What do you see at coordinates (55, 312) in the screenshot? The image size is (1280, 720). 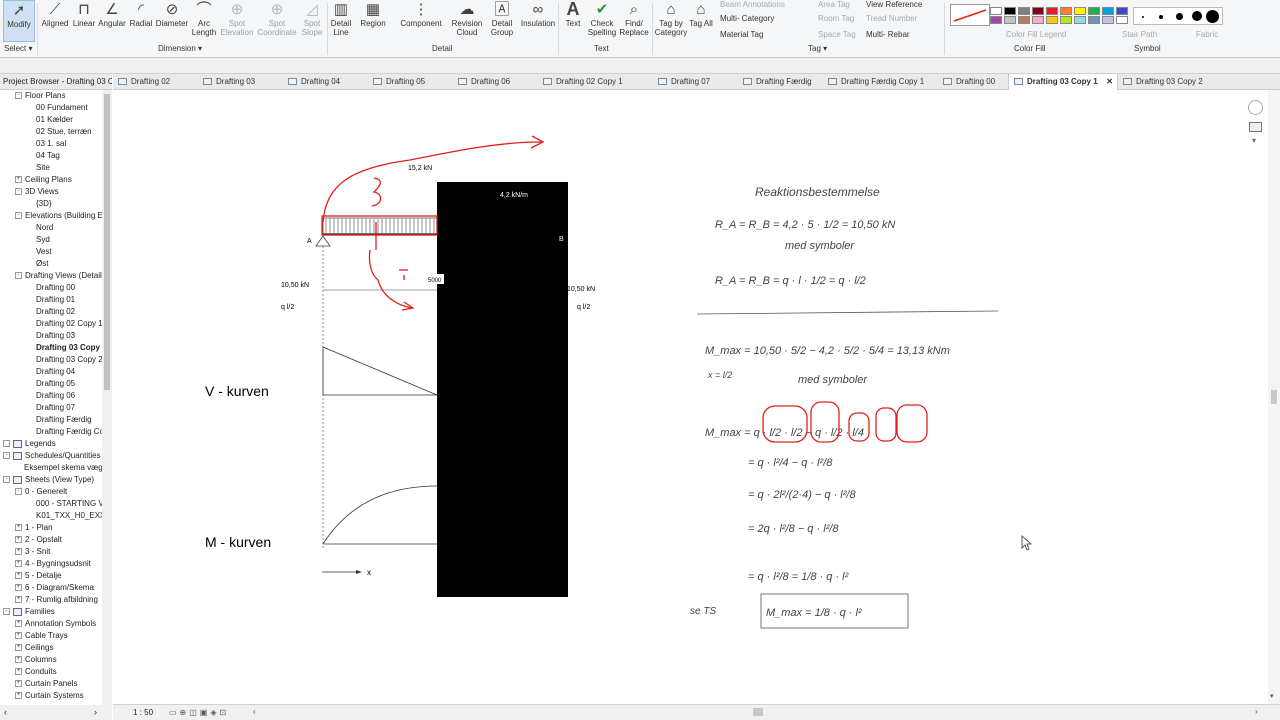 I see `browser-item: Drafting 02` at bounding box center [55, 312].